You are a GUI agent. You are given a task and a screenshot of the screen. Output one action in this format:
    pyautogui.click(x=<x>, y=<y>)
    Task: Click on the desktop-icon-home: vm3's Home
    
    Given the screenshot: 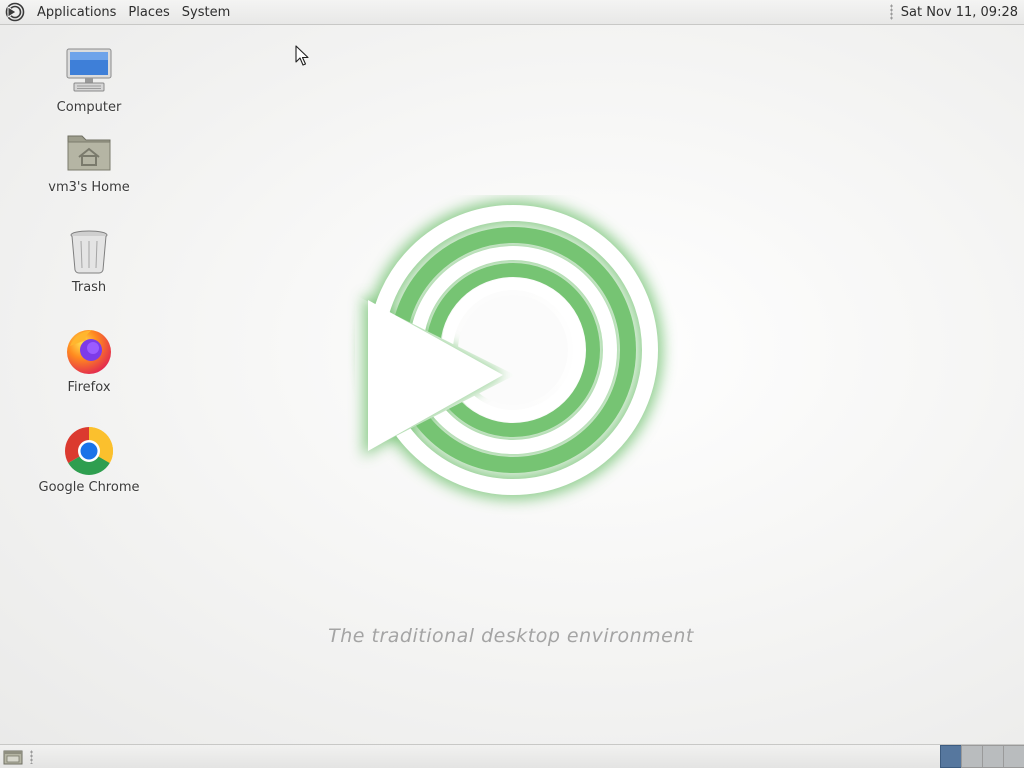 What is the action you would take?
    pyautogui.click(x=89, y=160)
    